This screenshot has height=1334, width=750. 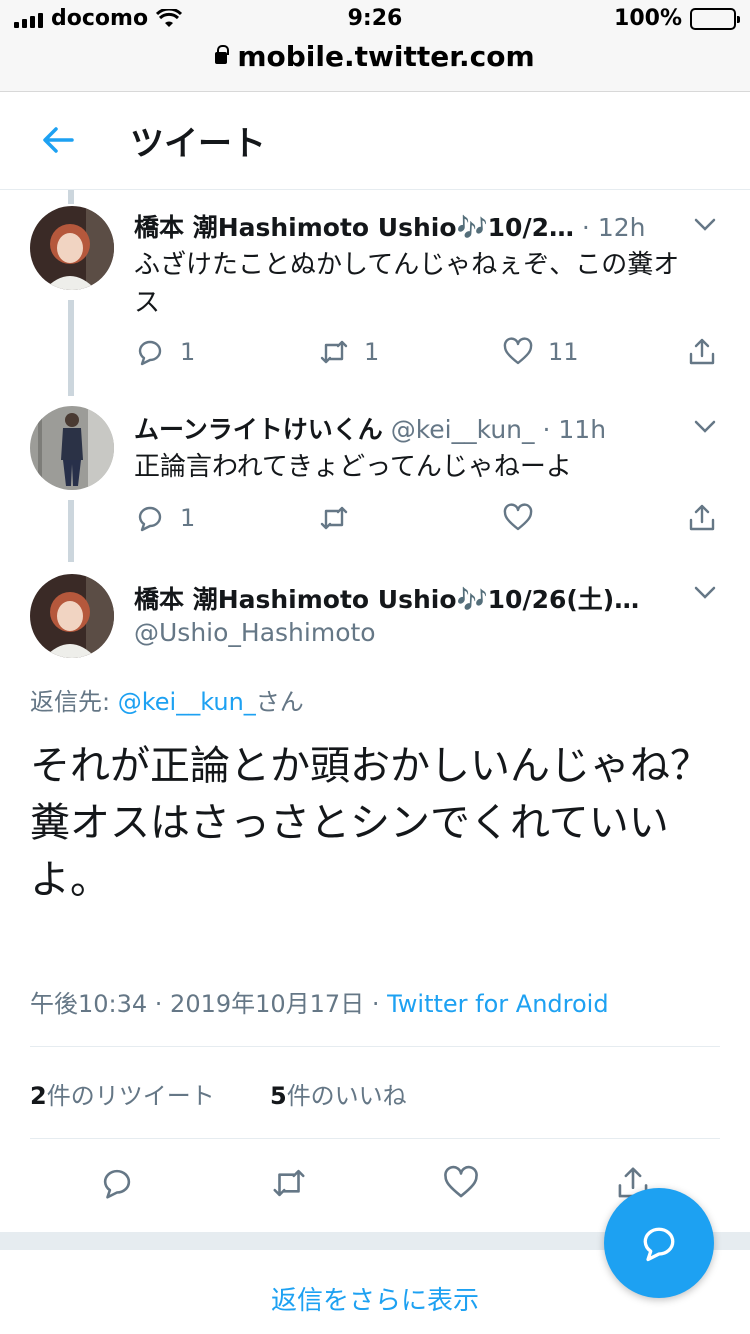 I want to click on like-stats: 5件のいいね, so click(x=338, y=1096).